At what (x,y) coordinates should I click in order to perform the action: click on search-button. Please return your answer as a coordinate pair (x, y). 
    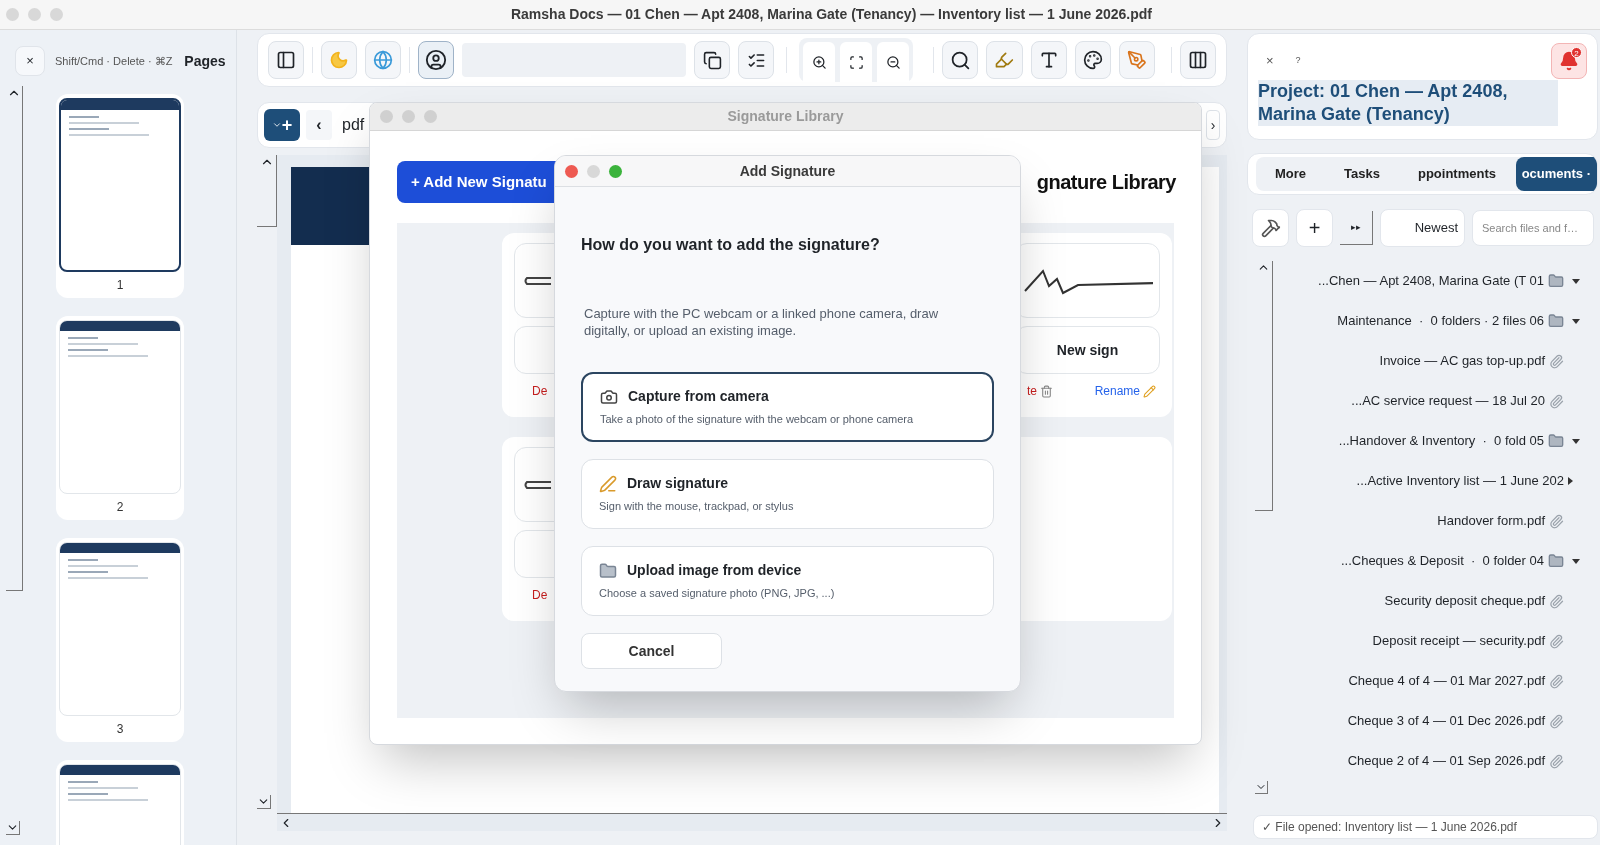
    Looking at the image, I should click on (960, 60).